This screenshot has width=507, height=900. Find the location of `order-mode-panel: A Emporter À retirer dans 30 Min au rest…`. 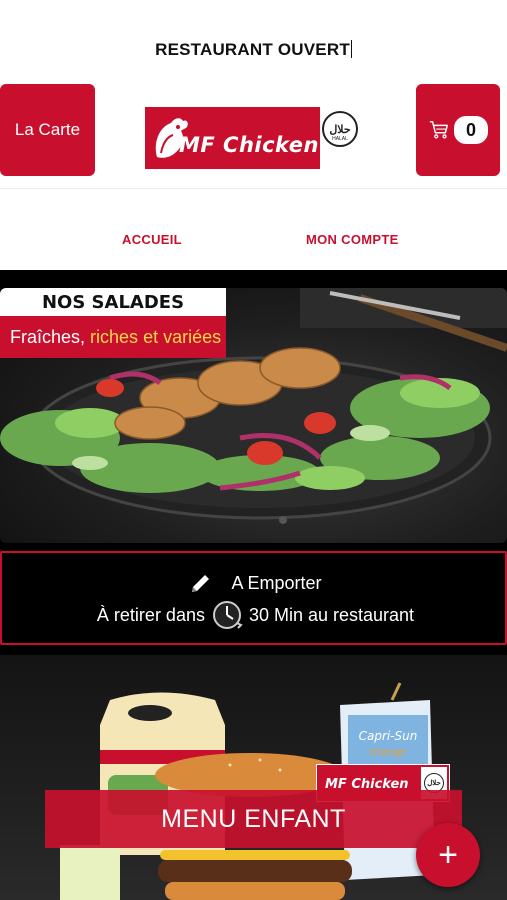

order-mode-panel: A Emporter À retirer dans 30 Min au rest… is located at coordinates (253, 598).